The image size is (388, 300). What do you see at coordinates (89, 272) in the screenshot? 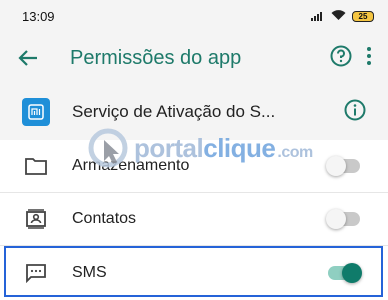
I see `permission-label: SMS` at bounding box center [89, 272].